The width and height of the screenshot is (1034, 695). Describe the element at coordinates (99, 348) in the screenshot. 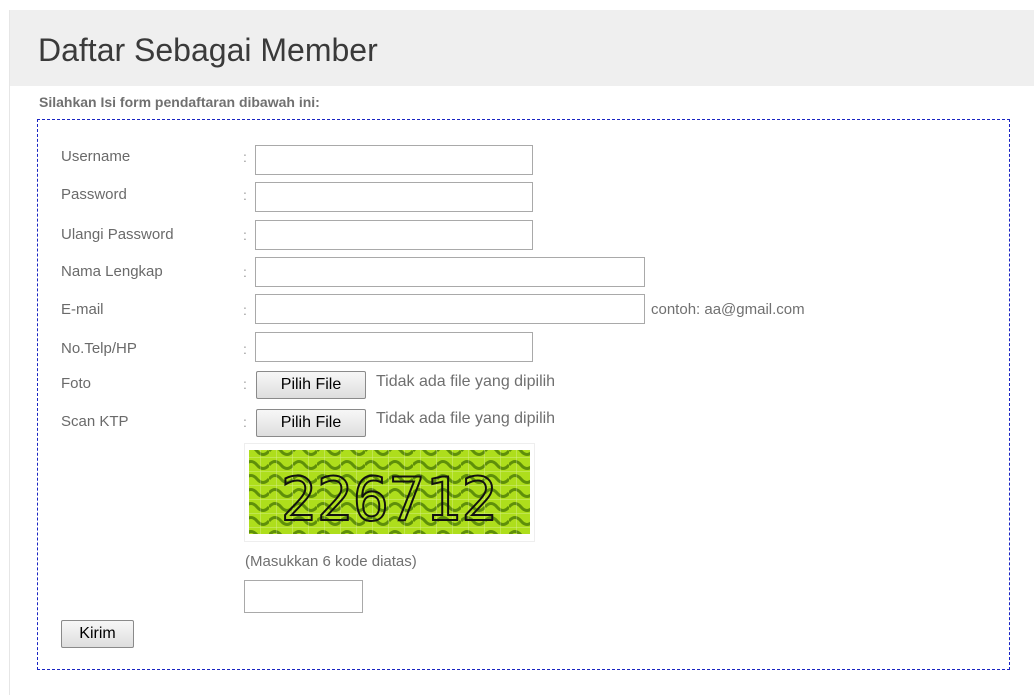

I see `phone-label: No.Telp/HP` at that location.